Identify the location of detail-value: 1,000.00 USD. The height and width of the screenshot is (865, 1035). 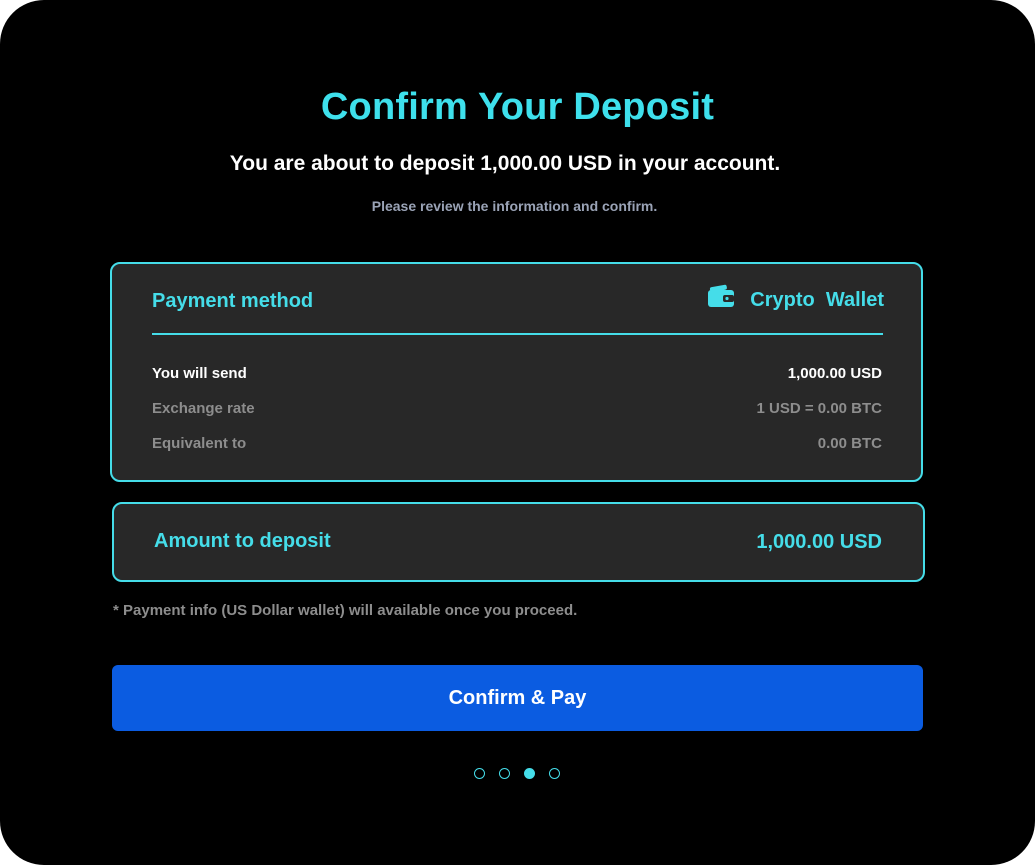
(834, 373).